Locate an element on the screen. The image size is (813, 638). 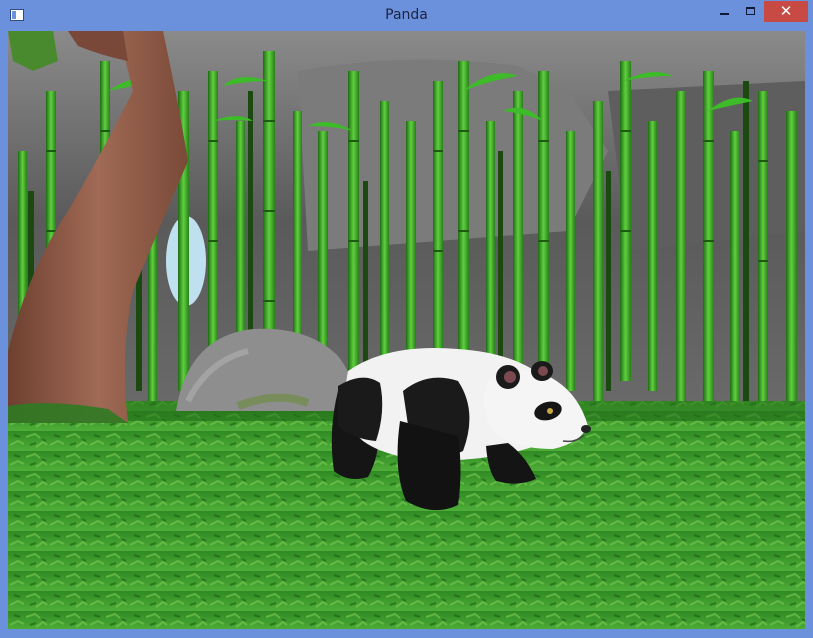
window-title: Panda is located at coordinates (406, 15).